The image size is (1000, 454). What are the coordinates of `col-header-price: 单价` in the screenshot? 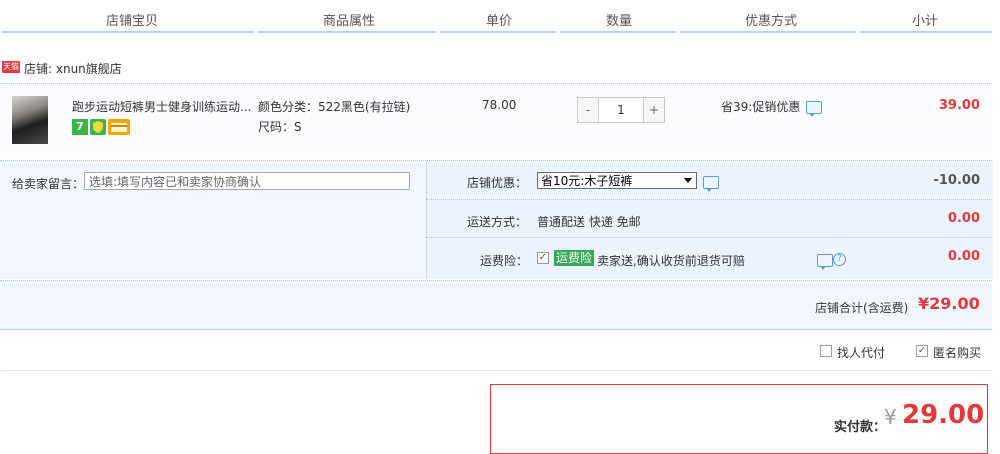 It's located at (499, 21).